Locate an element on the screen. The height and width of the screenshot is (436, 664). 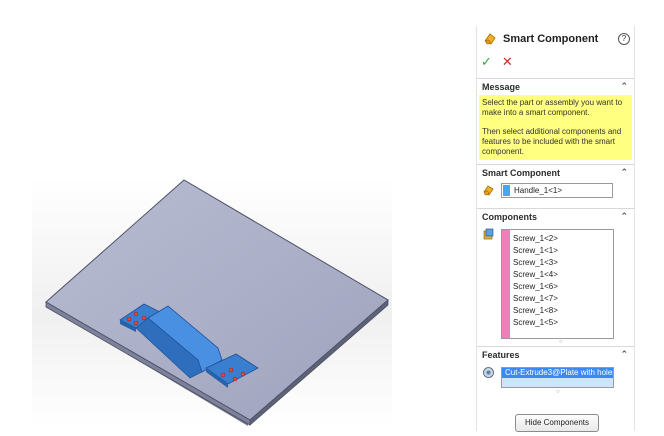
features-header-label: Features is located at coordinates (501, 355).